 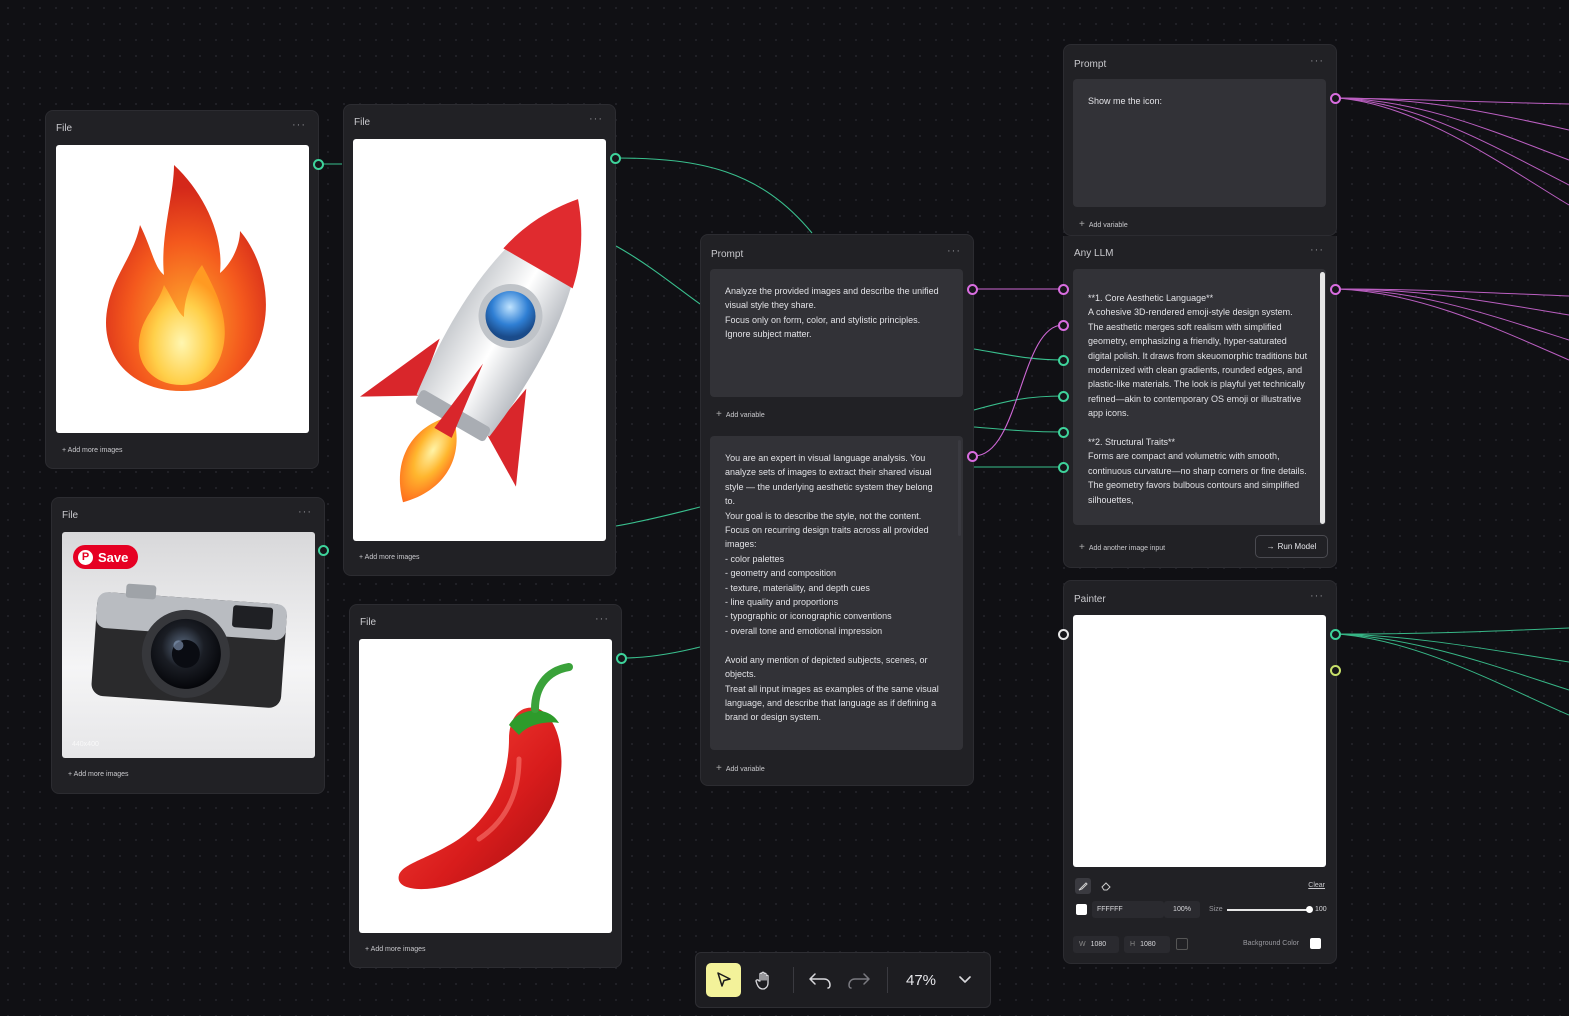 I want to click on redo-icon, so click(x=859, y=981).